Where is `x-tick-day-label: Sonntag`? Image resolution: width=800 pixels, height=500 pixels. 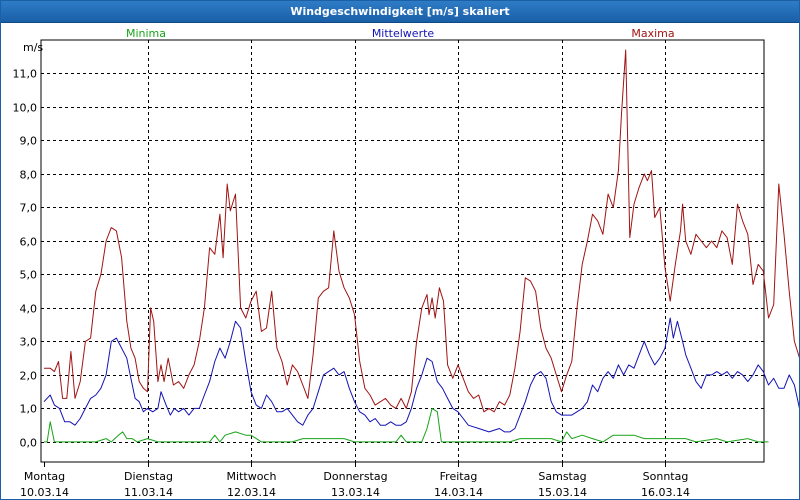
x-tick-day-label: Sonntag is located at coordinates (666, 476).